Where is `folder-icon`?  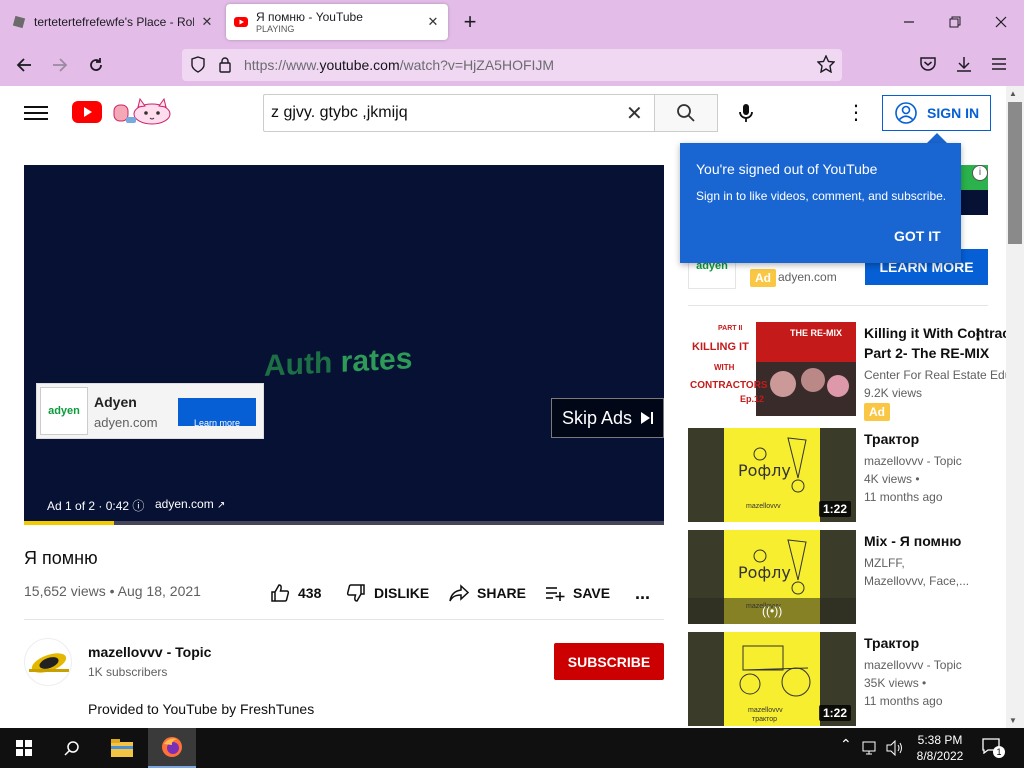
folder-icon is located at coordinates (122, 748).